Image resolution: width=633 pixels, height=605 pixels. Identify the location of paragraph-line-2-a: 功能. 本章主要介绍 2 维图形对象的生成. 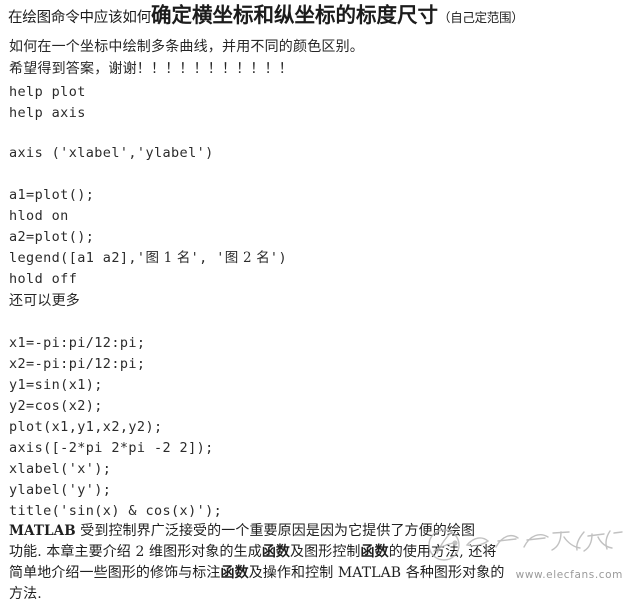
(135, 552).